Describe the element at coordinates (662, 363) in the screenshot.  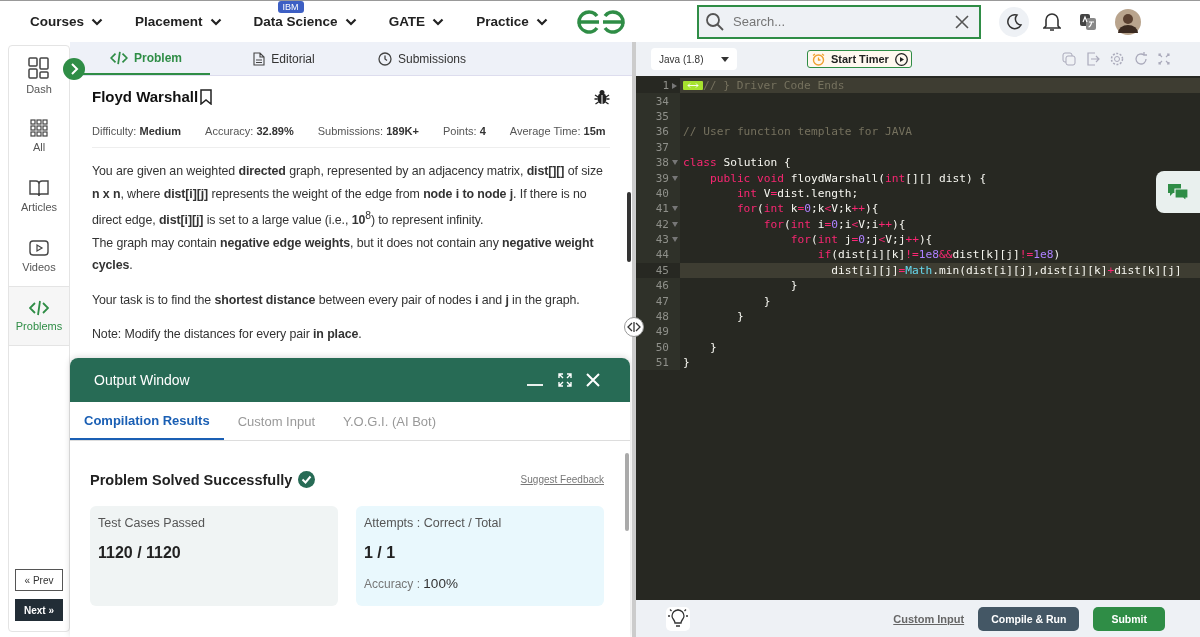
I see `line-number: 51` at that location.